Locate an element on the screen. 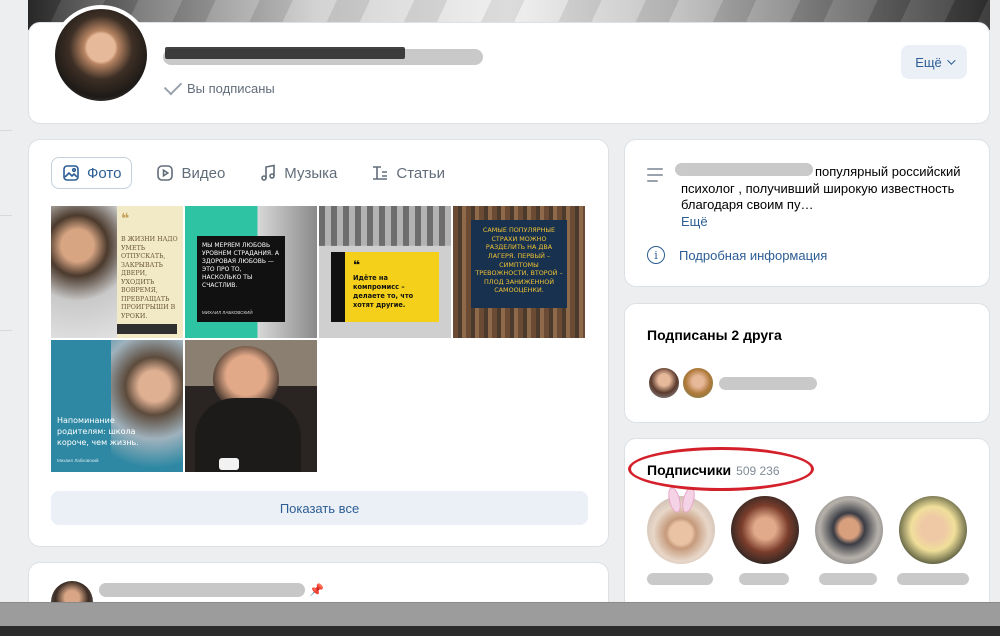  more-button: Ещё is located at coordinates (934, 62).